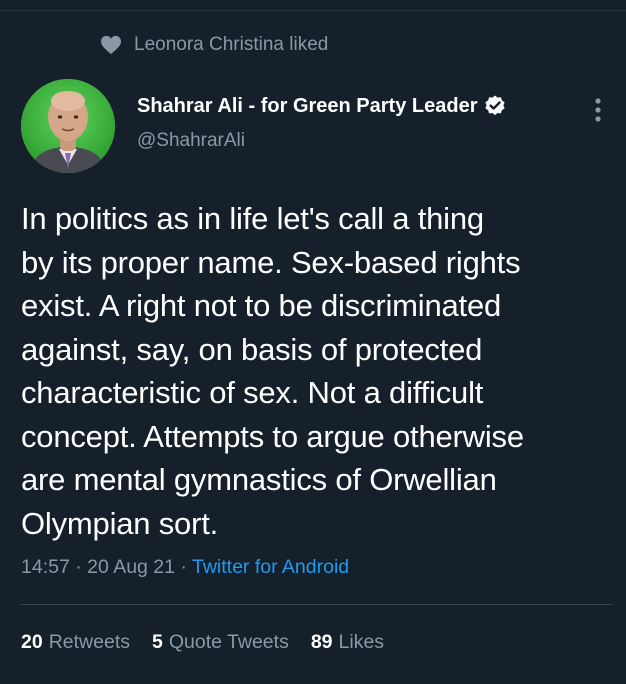 Image resolution: width=626 pixels, height=684 pixels. I want to click on tweet-date: 20 Aug 21, so click(131, 567).